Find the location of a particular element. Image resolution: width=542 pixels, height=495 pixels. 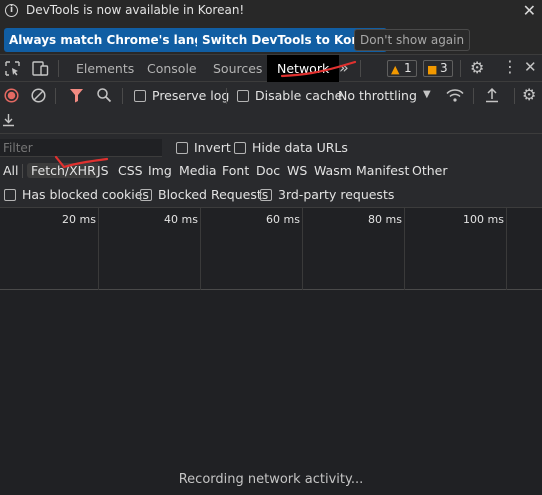

blocked-cookies-checkbox is located at coordinates (10, 195).